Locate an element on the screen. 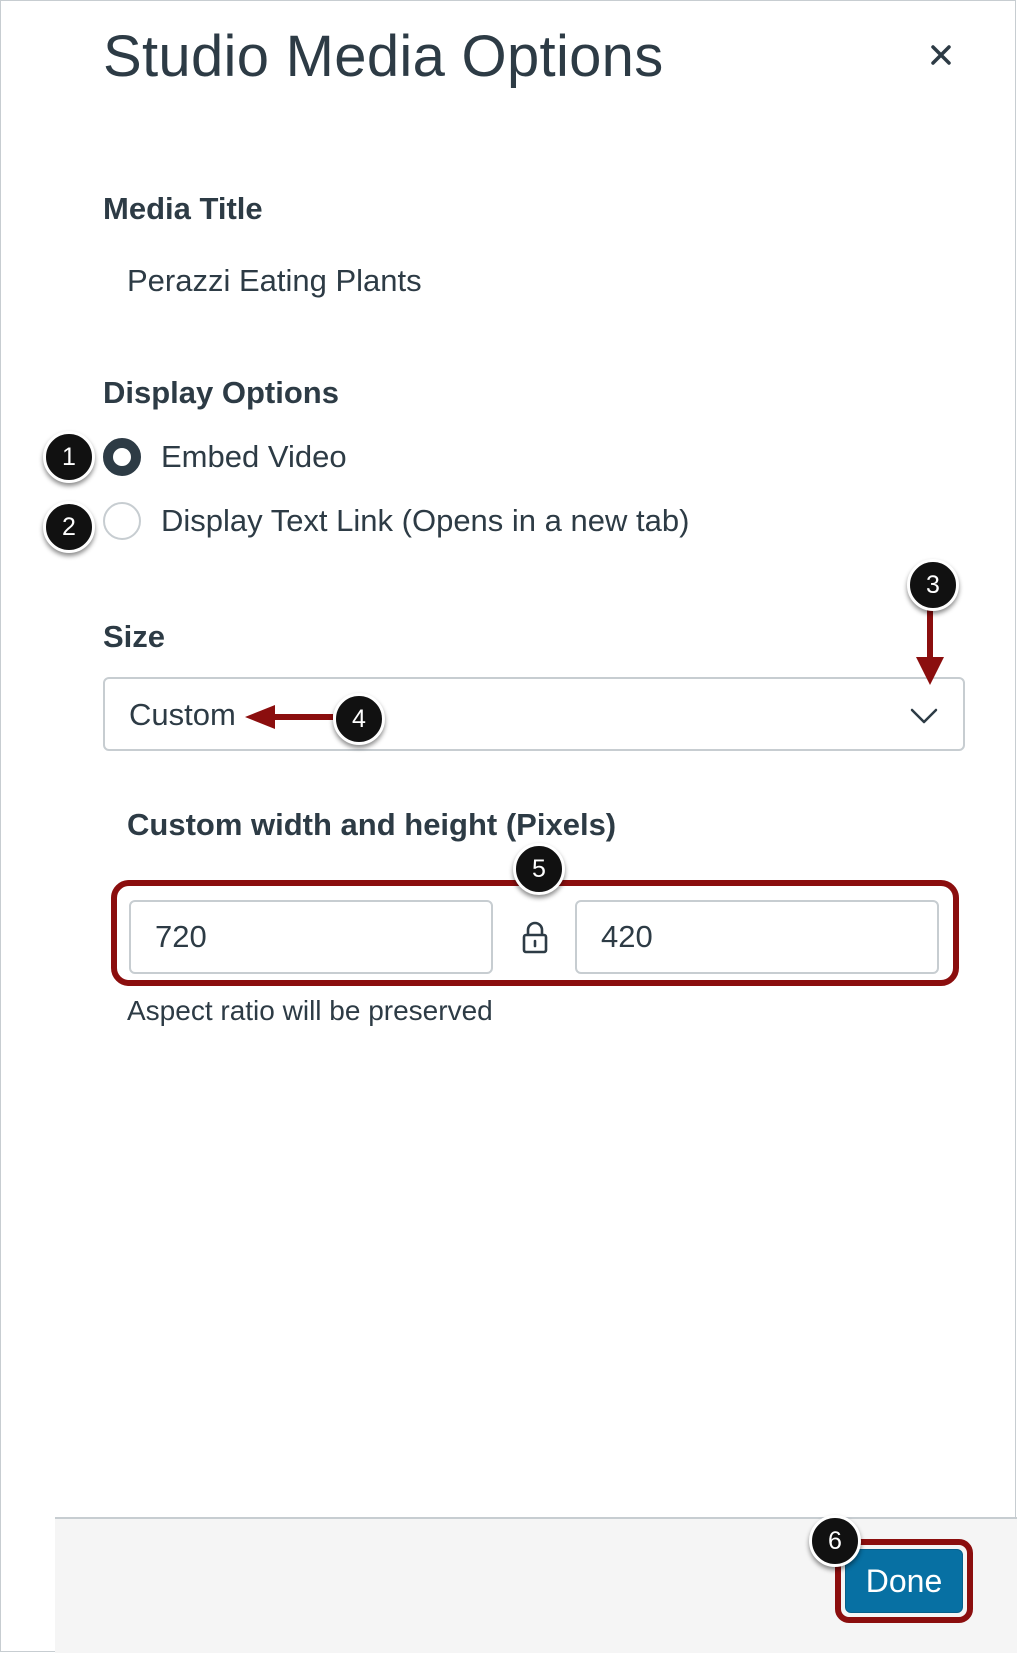 The image size is (1018, 1655). callout-badge-4: 4 is located at coordinates (359, 719).